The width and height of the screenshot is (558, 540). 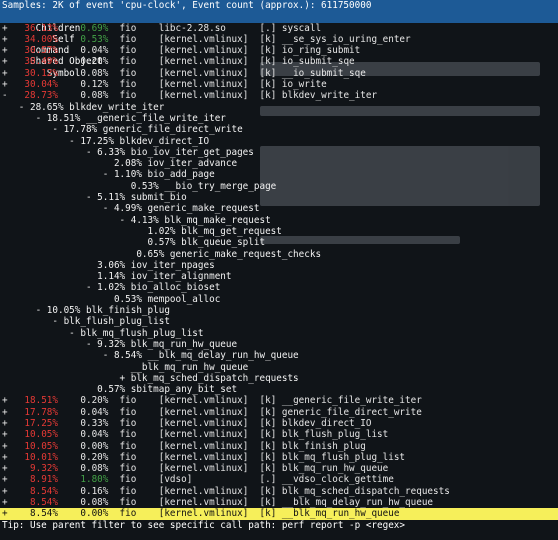 What do you see at coordinates (279, 333) in the screenshot?
I see `tree-node: - blk_mq_flush_plug_list` at bounding box center [279, 333].